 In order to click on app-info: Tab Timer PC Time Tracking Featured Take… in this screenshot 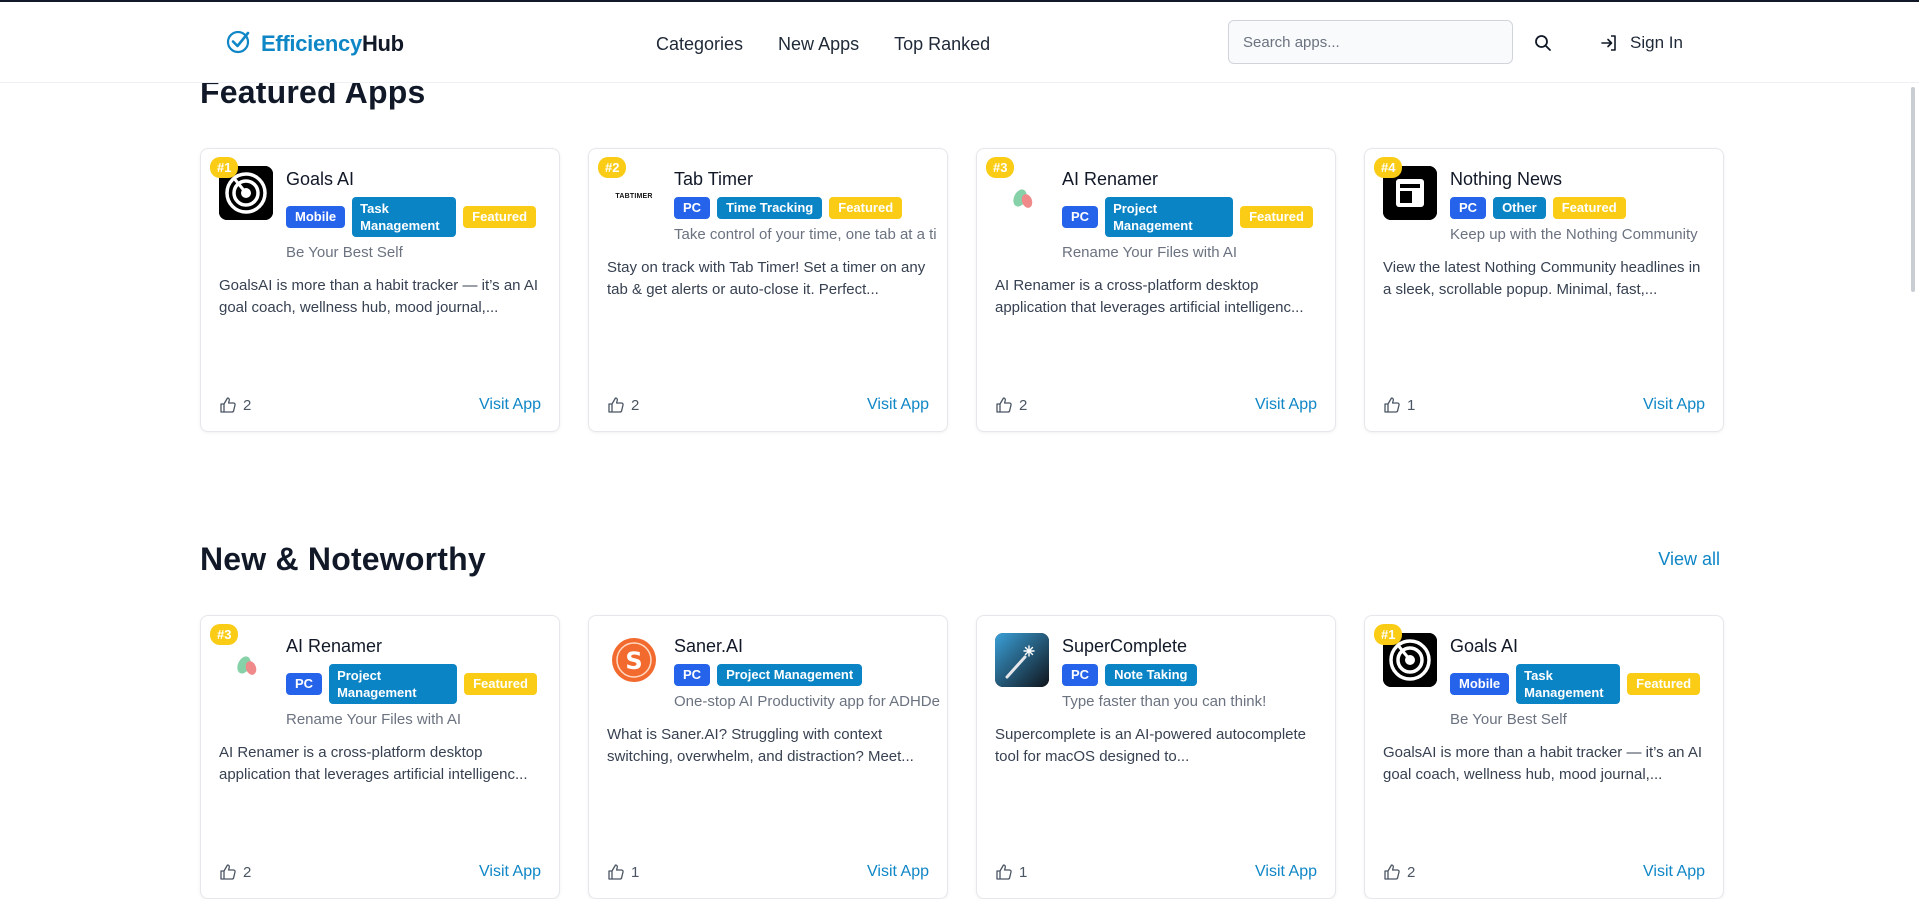, I will do `click(810, 206)`.